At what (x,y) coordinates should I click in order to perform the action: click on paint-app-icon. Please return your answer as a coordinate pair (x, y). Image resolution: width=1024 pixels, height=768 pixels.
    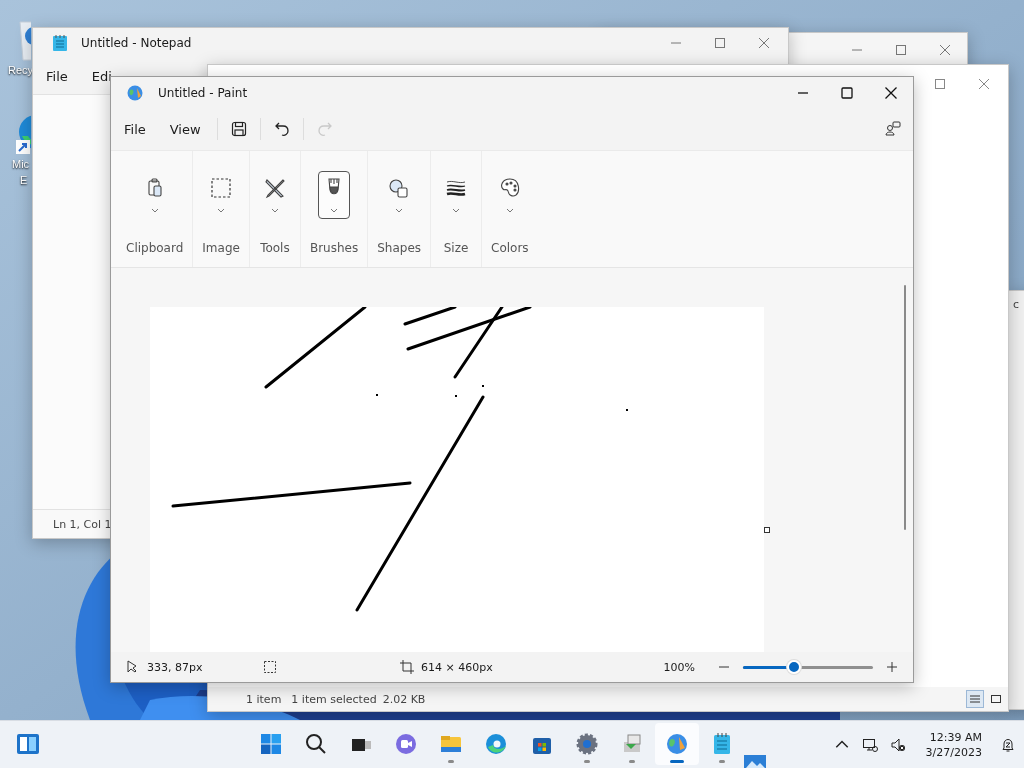
    Looking at the image, I should click on (676, 744).